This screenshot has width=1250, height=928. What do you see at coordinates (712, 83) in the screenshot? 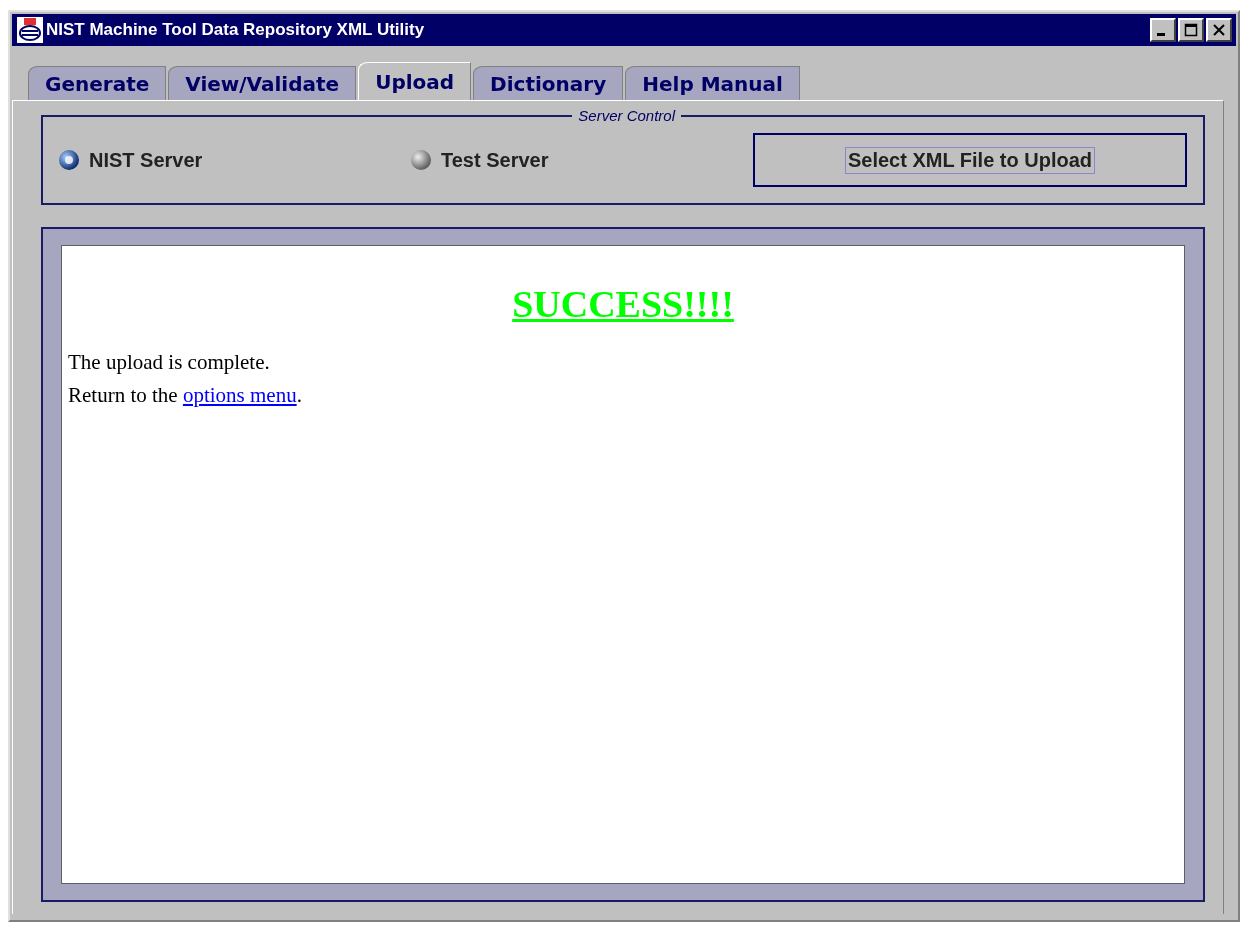
I see `tab: Help Manual` at bounding box center [712, 83].